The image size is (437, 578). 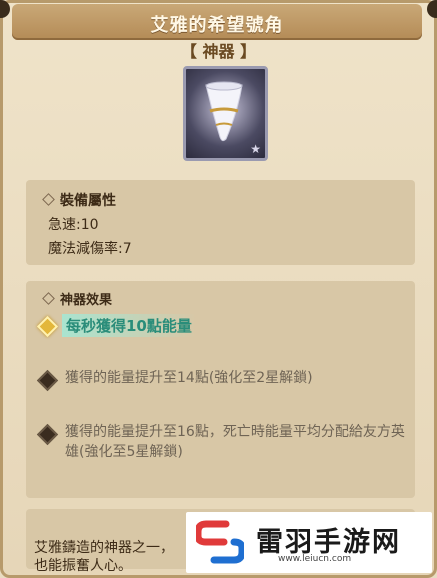 What do you see at coordinates (189, 378) in the screenshot?
I see `effect-2: 獲得的能量提升至14點(強化至2星解鎖)` at bounding box center [189, 378].